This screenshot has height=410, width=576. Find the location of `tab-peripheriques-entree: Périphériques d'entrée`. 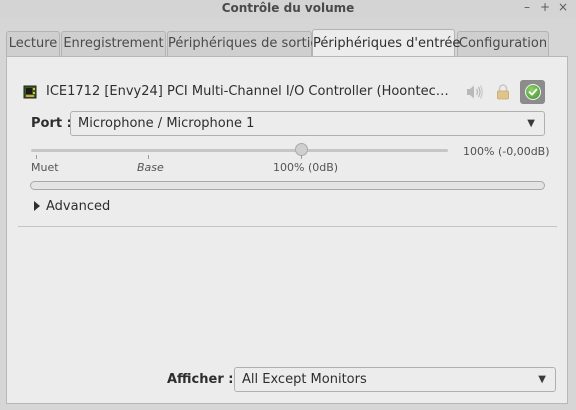

tab-peripheriques-entree: Périphériques d'entrée is located at coordinates (386, 42).